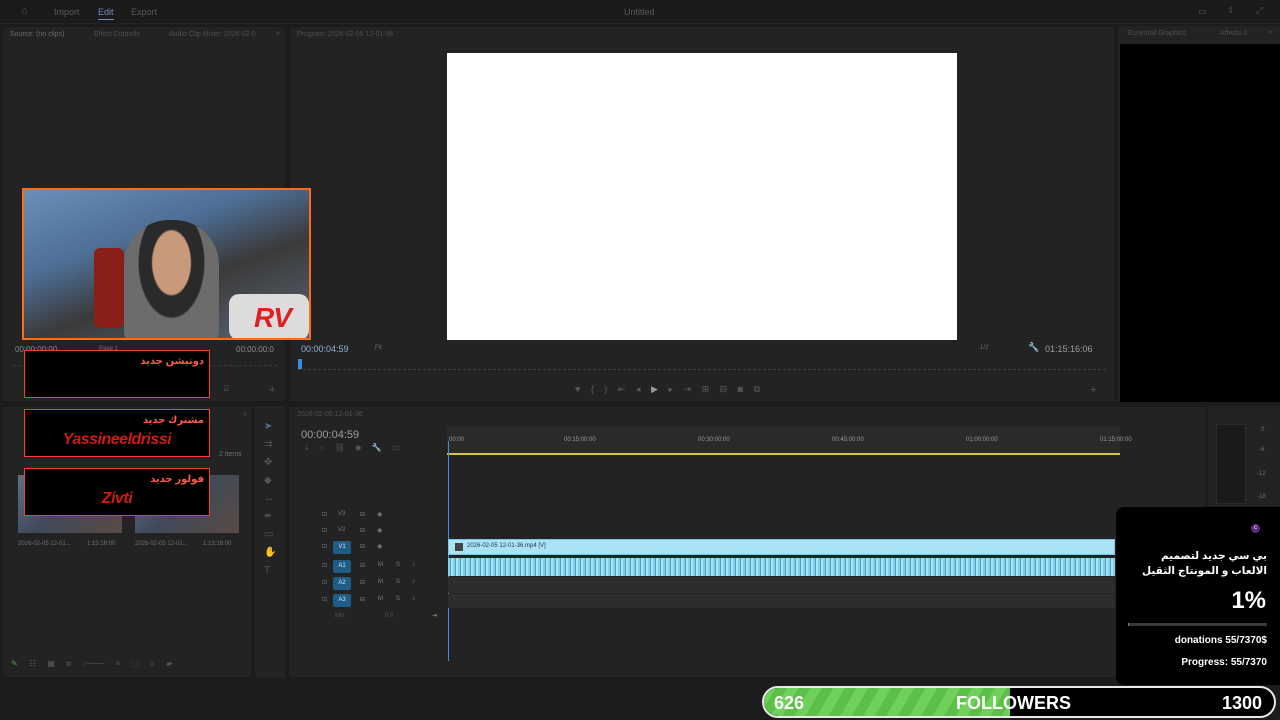  What do you see at coordinates (358, 447) in the screenshot?
I see `add-marker-icon: ◆` at bounding box center [358, 447].